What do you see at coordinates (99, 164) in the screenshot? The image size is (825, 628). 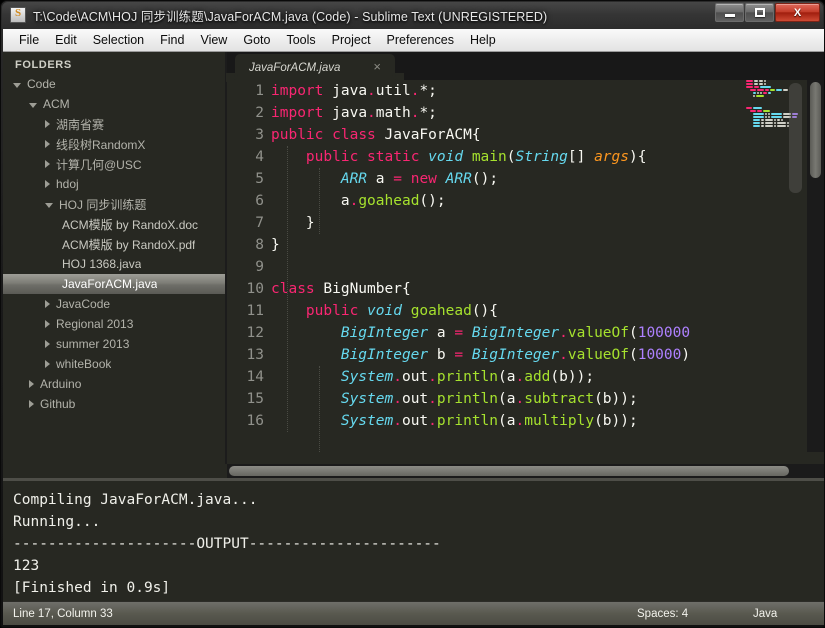 I see `sidebar-item-label: 计算几何@USC` at bounding box center [99, 164].